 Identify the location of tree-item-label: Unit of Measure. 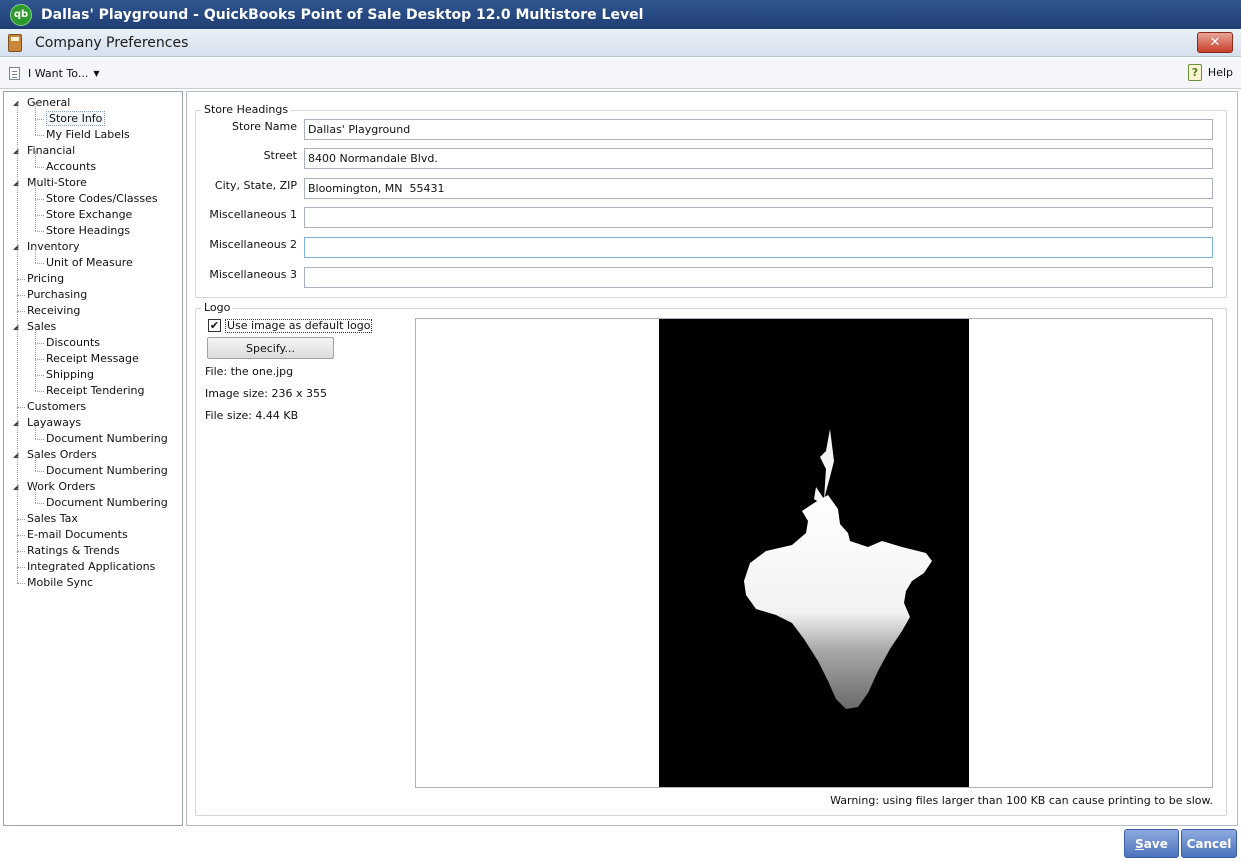
(89, 262).